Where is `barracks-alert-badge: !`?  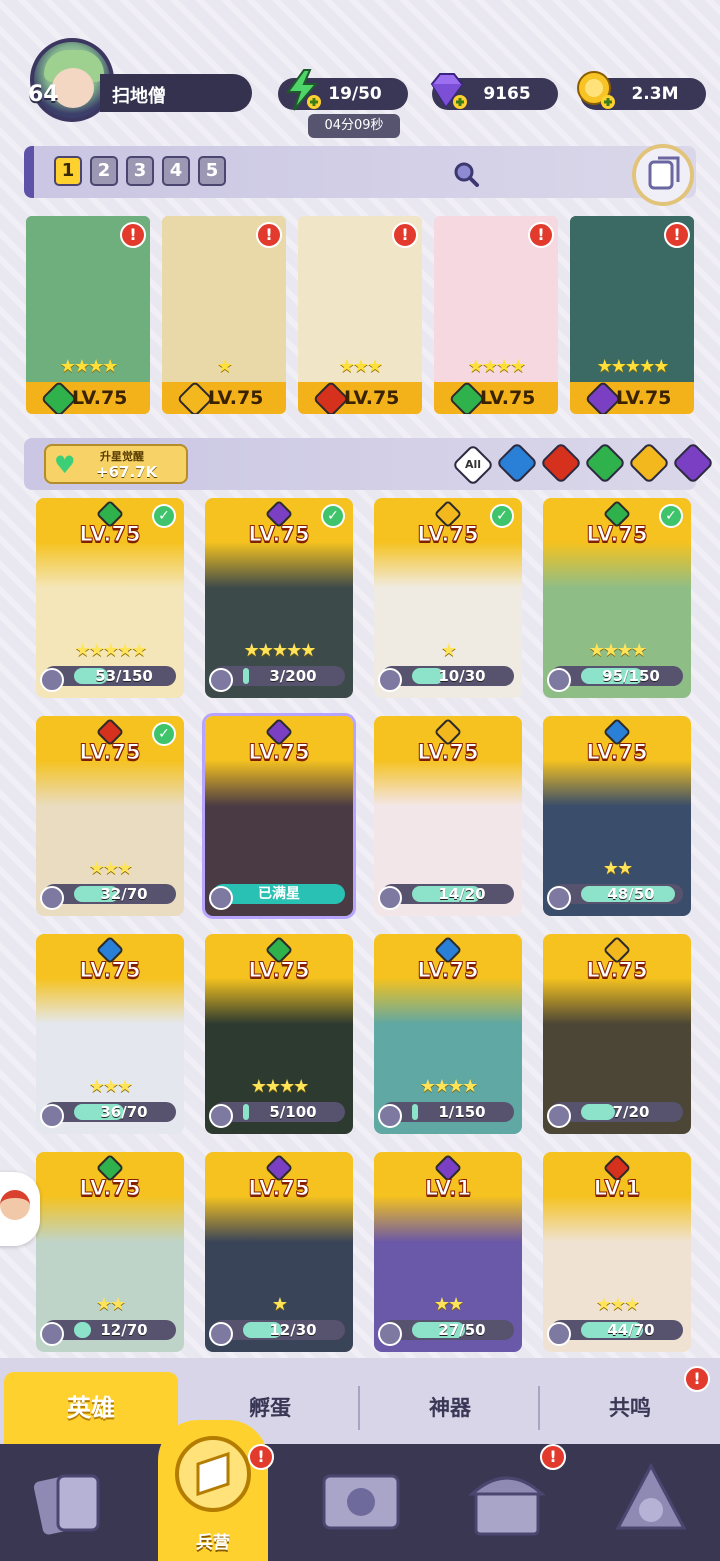
barracks-alert-badge: ! is located at coordinates (261, 1457).